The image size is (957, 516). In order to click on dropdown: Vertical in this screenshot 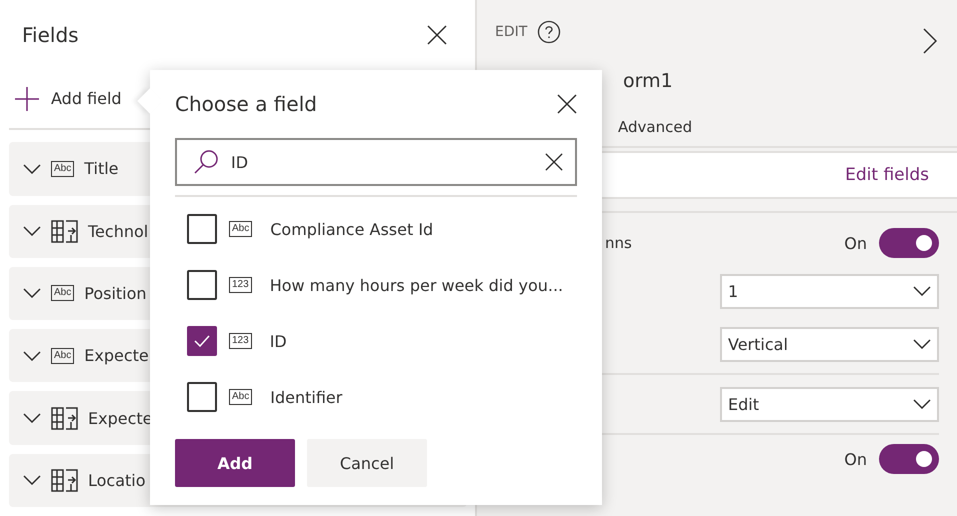, I will do `click(829, 344)`.